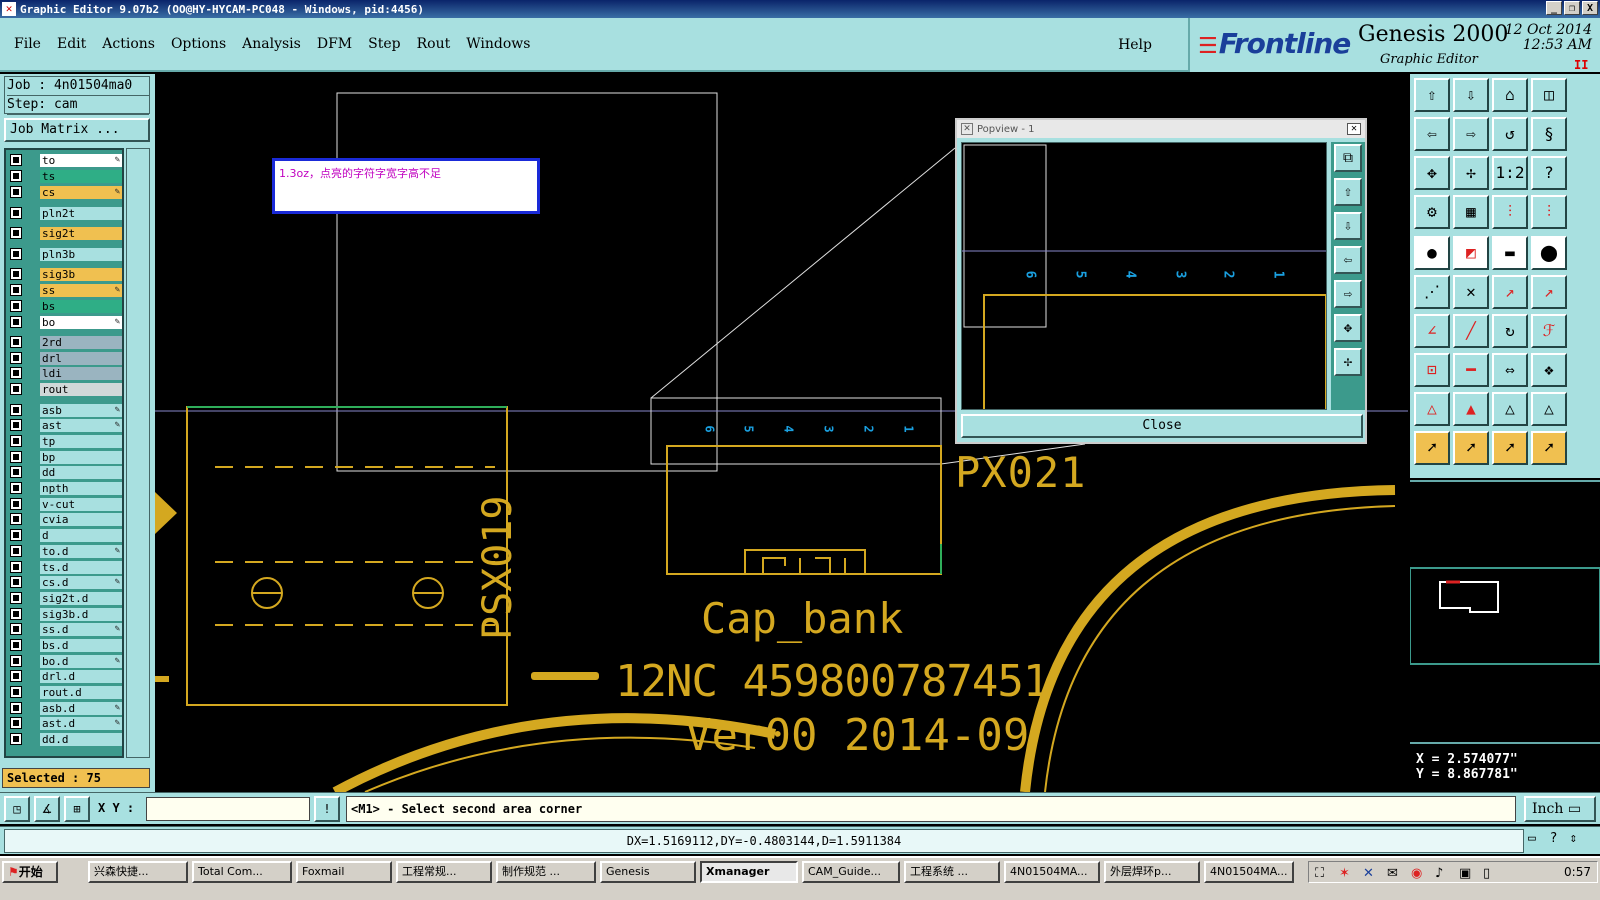 The height and width of the screenshot is (900, 1600). What do you see at coordinates (1510, 212) in the screenshot?
I see `drc-icon: ⫶` at bounding box center [1510, 212].